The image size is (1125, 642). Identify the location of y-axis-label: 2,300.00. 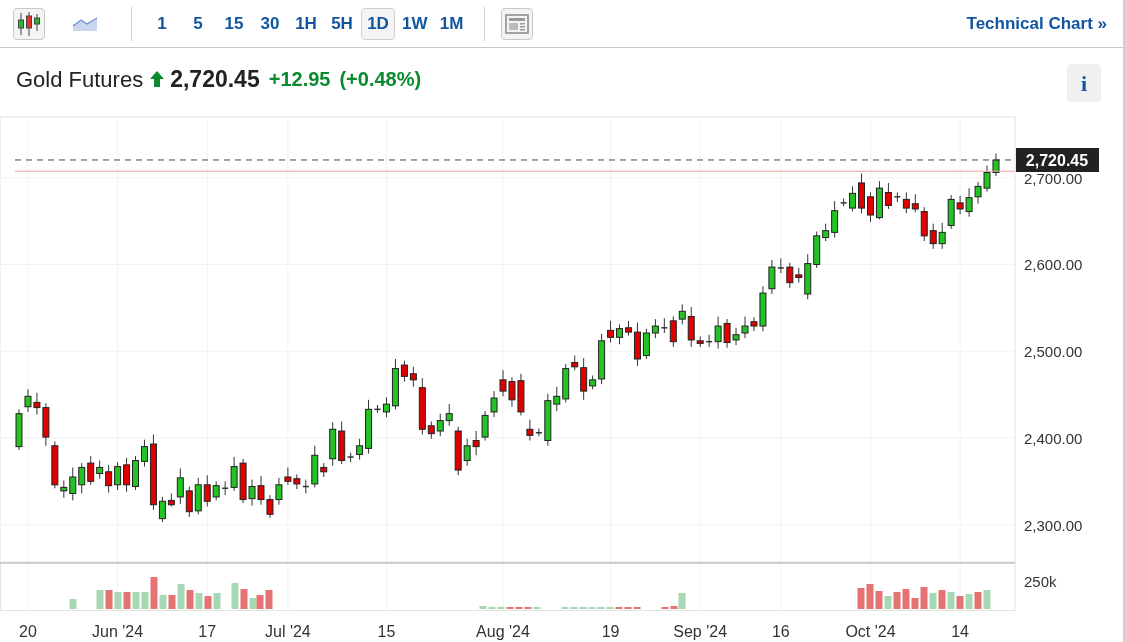
(1053, 525).